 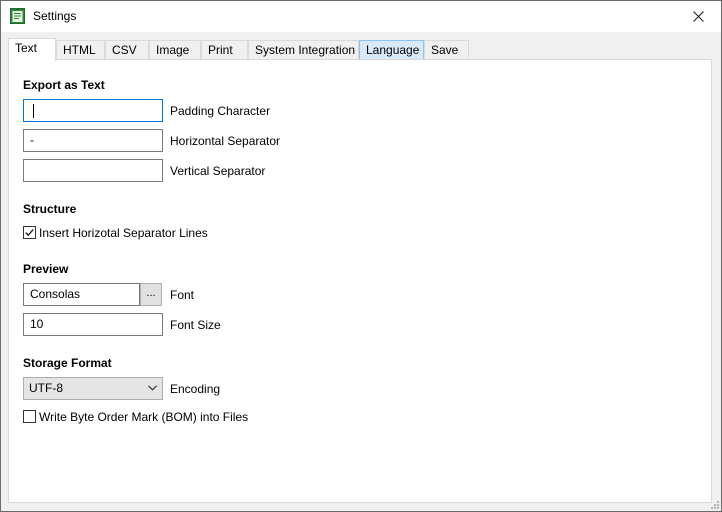 What do you see at coordinates (29, 416) in the screenshot?
I see `bom-checkbox` at bounding box center [29, 416].